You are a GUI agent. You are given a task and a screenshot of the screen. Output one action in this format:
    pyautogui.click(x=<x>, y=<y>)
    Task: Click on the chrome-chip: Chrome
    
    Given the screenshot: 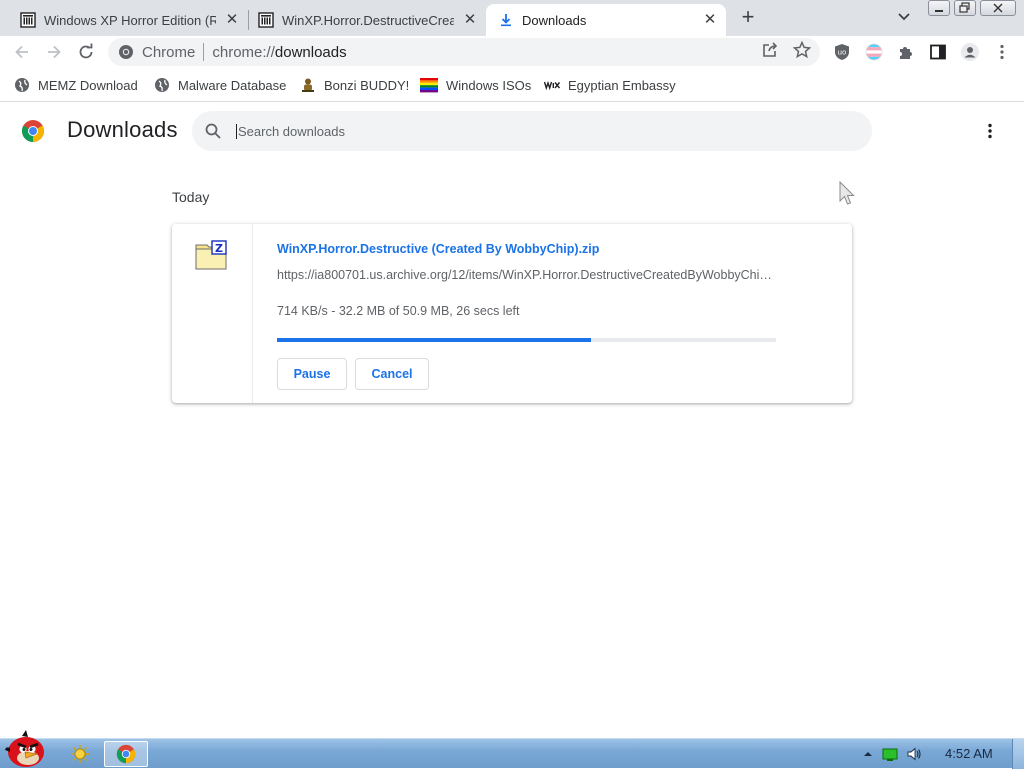 What is the action you would take?
    pyautogui.click(x=156, y=52)
    